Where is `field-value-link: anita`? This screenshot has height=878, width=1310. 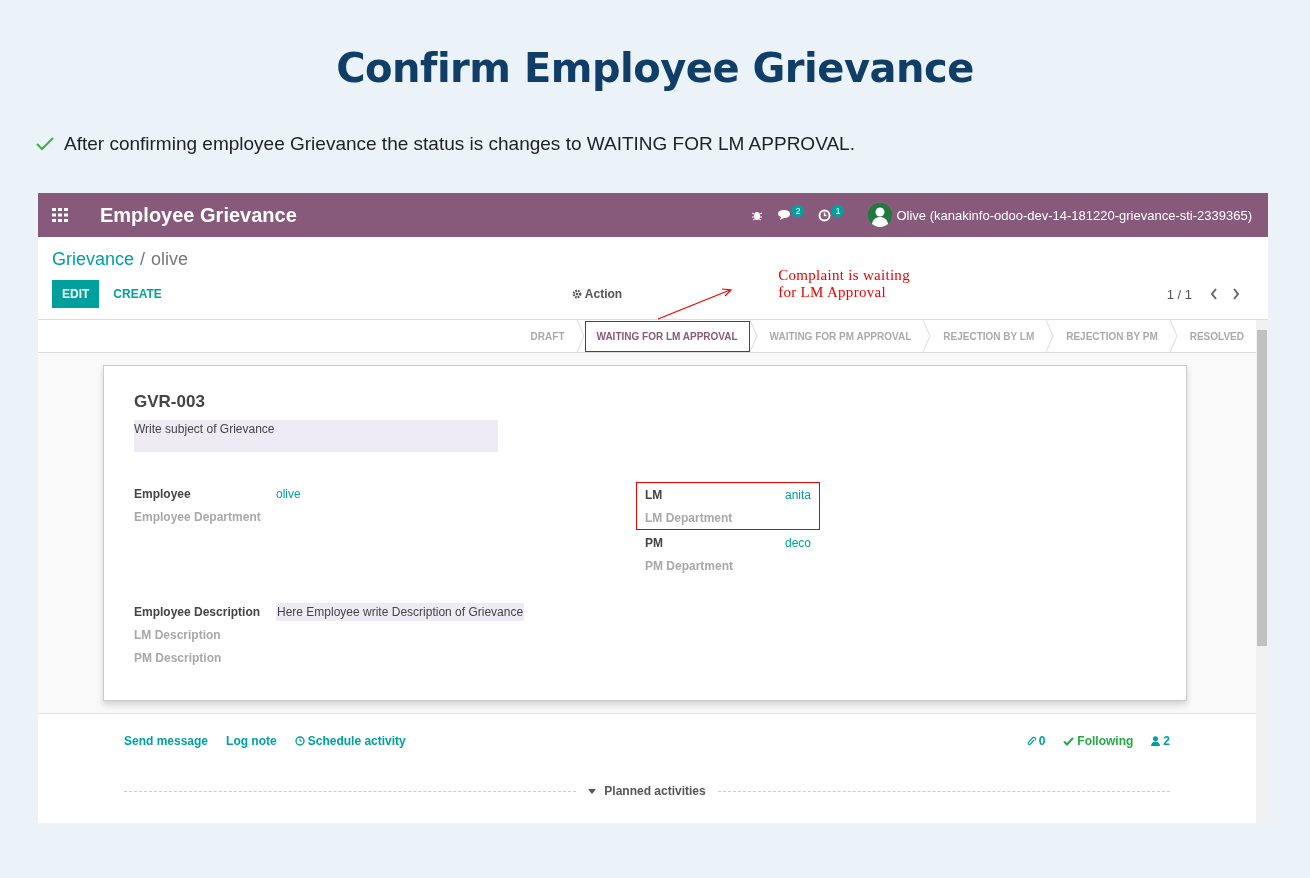 field-value-link: anita is located at coordinates (797, 494).